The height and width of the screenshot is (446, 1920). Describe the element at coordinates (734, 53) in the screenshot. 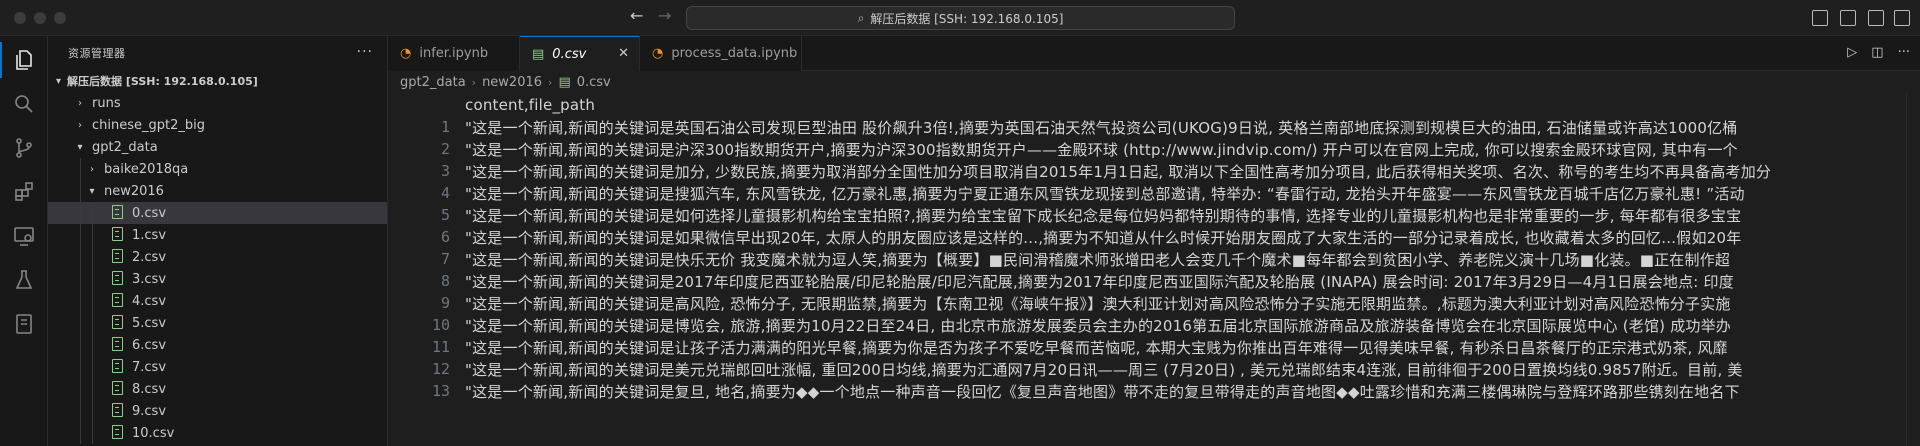

I see `tab-label: process_data.ipynb` at that location.